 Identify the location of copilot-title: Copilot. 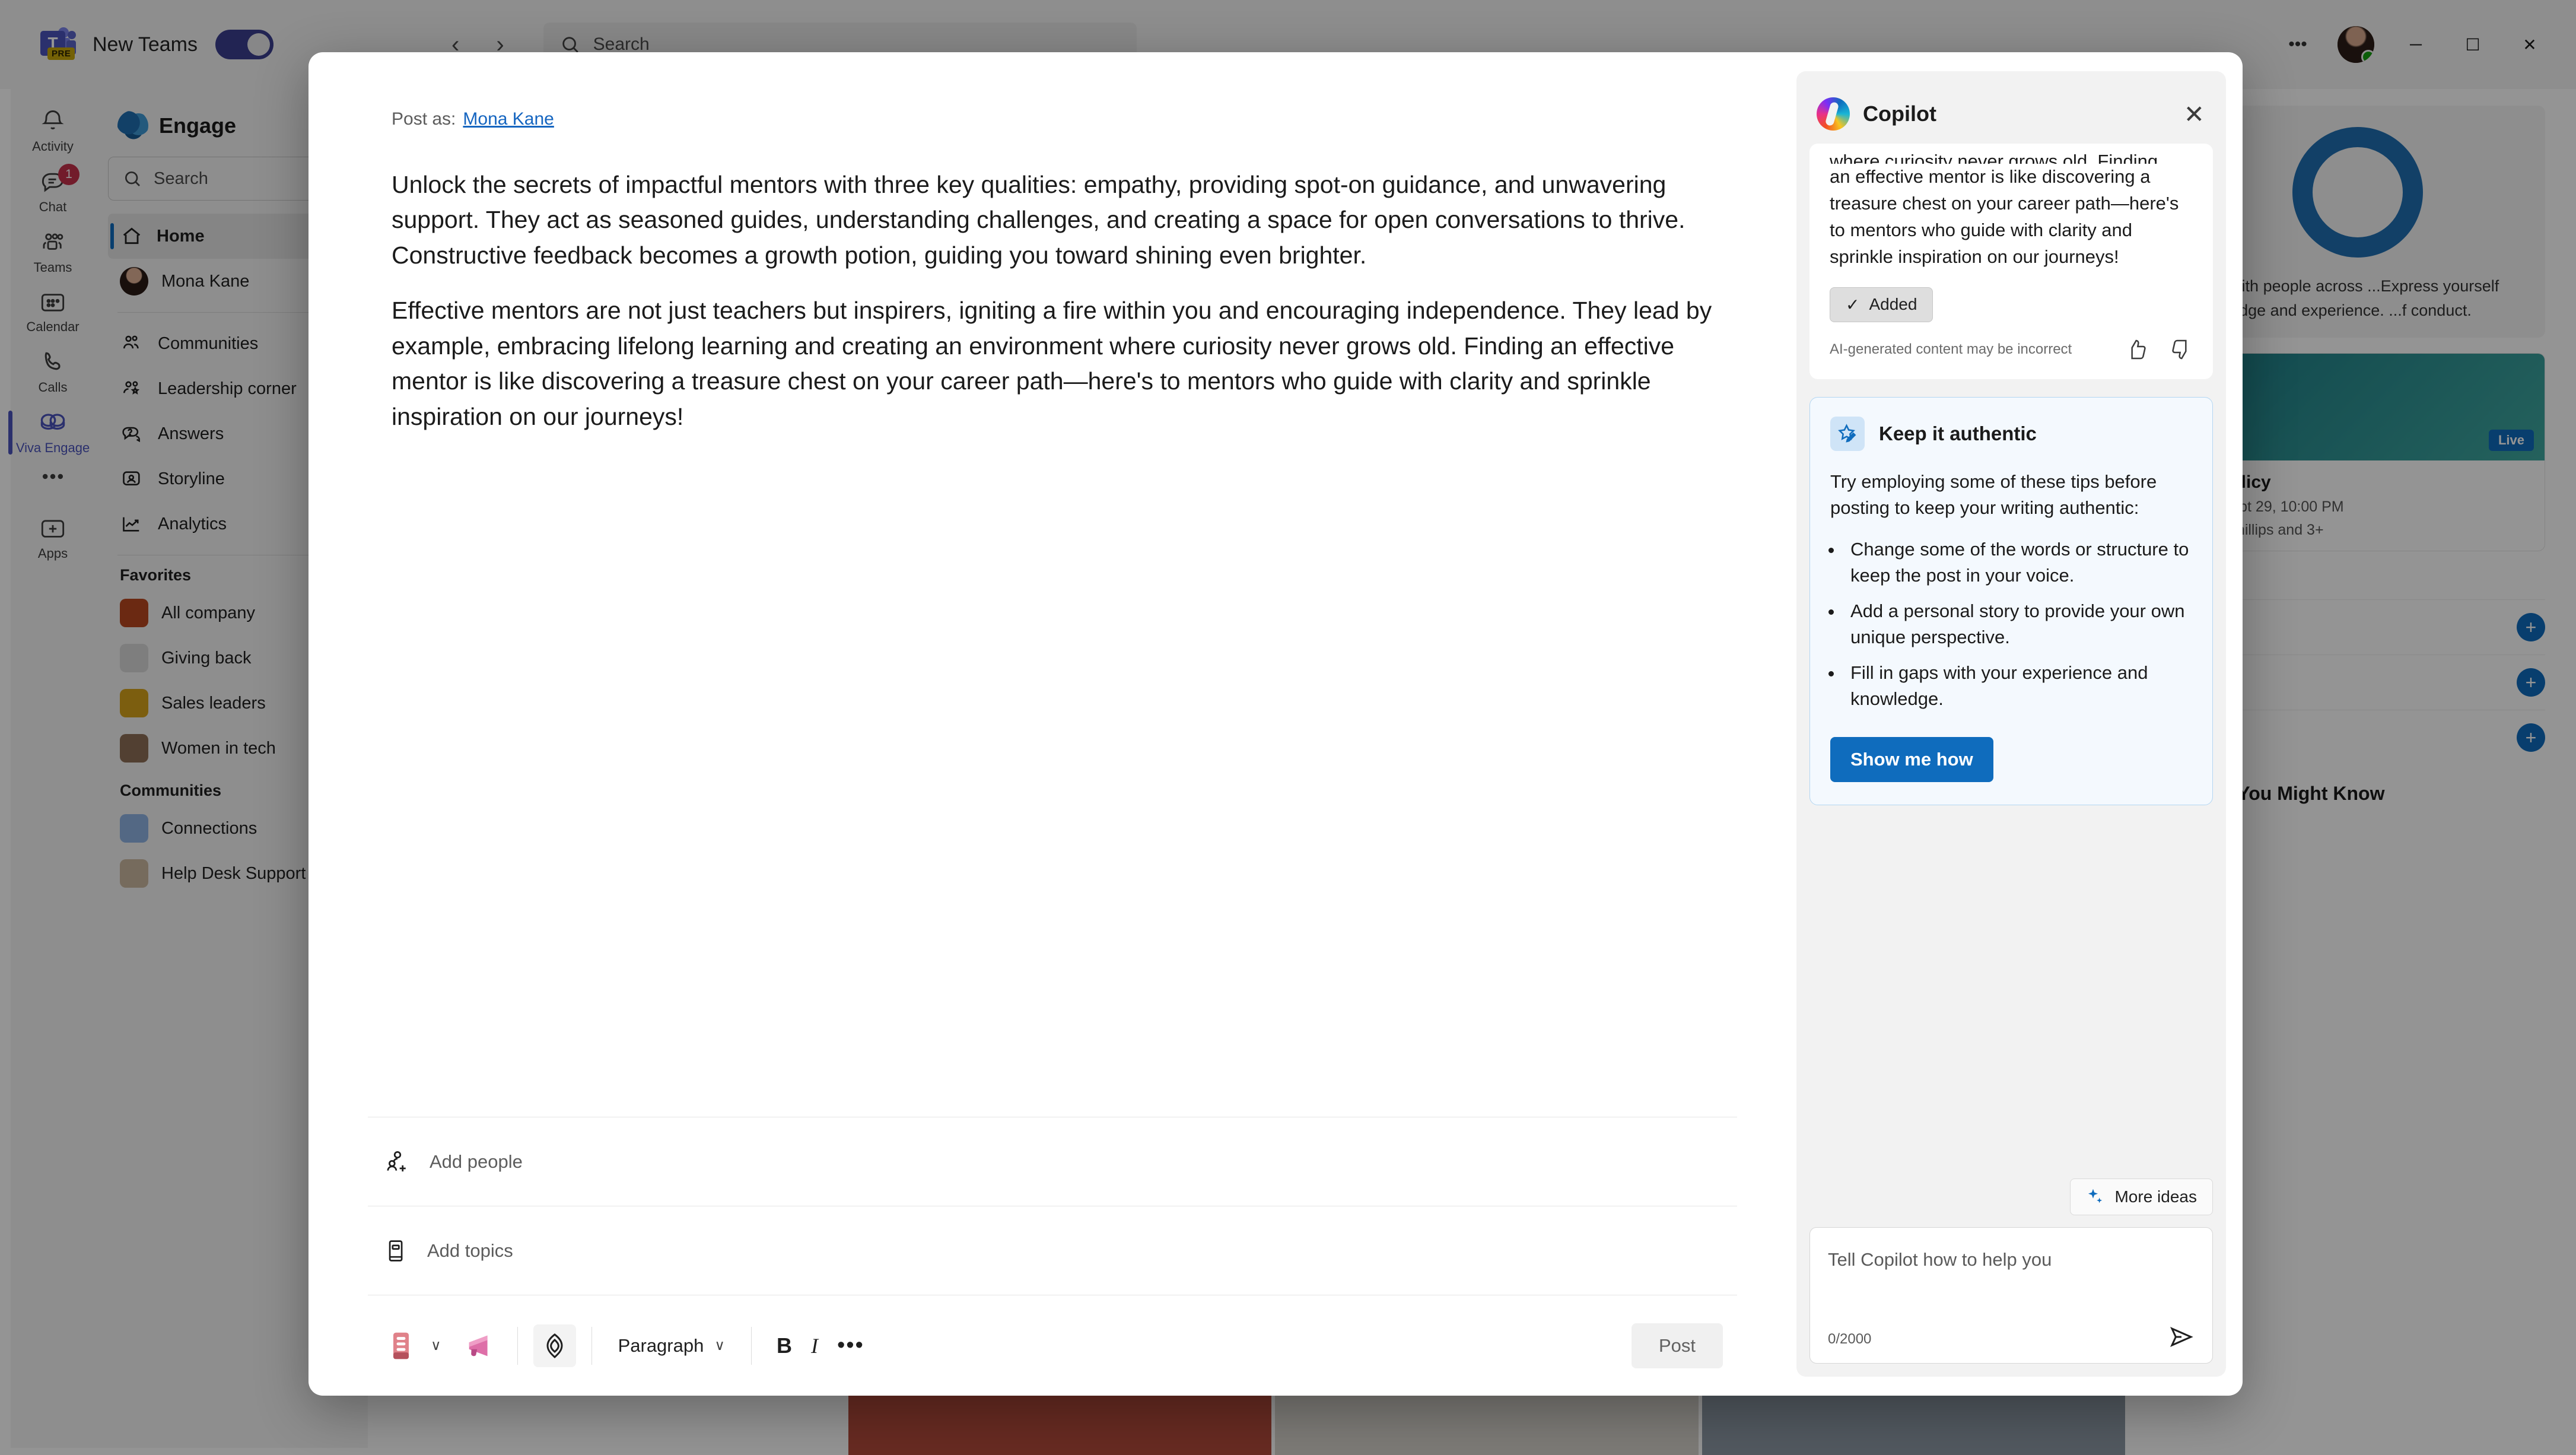
(1899, 114).